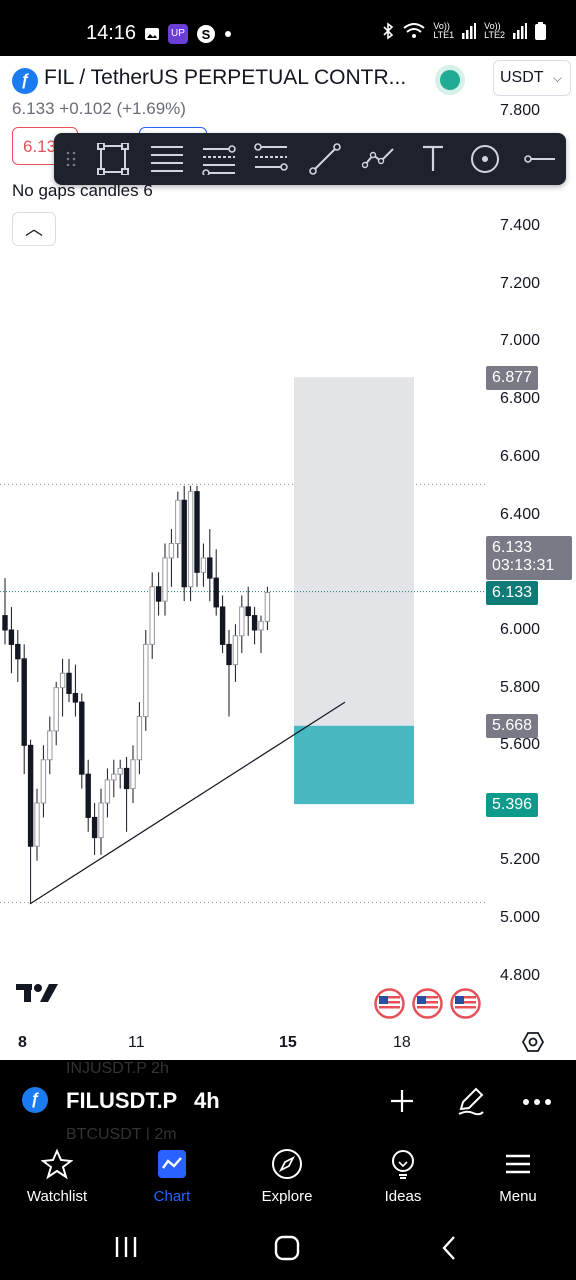  Describe the element at coordinates (533, 1042) in the screenshot. I see `chart-settings-icon` at that location.